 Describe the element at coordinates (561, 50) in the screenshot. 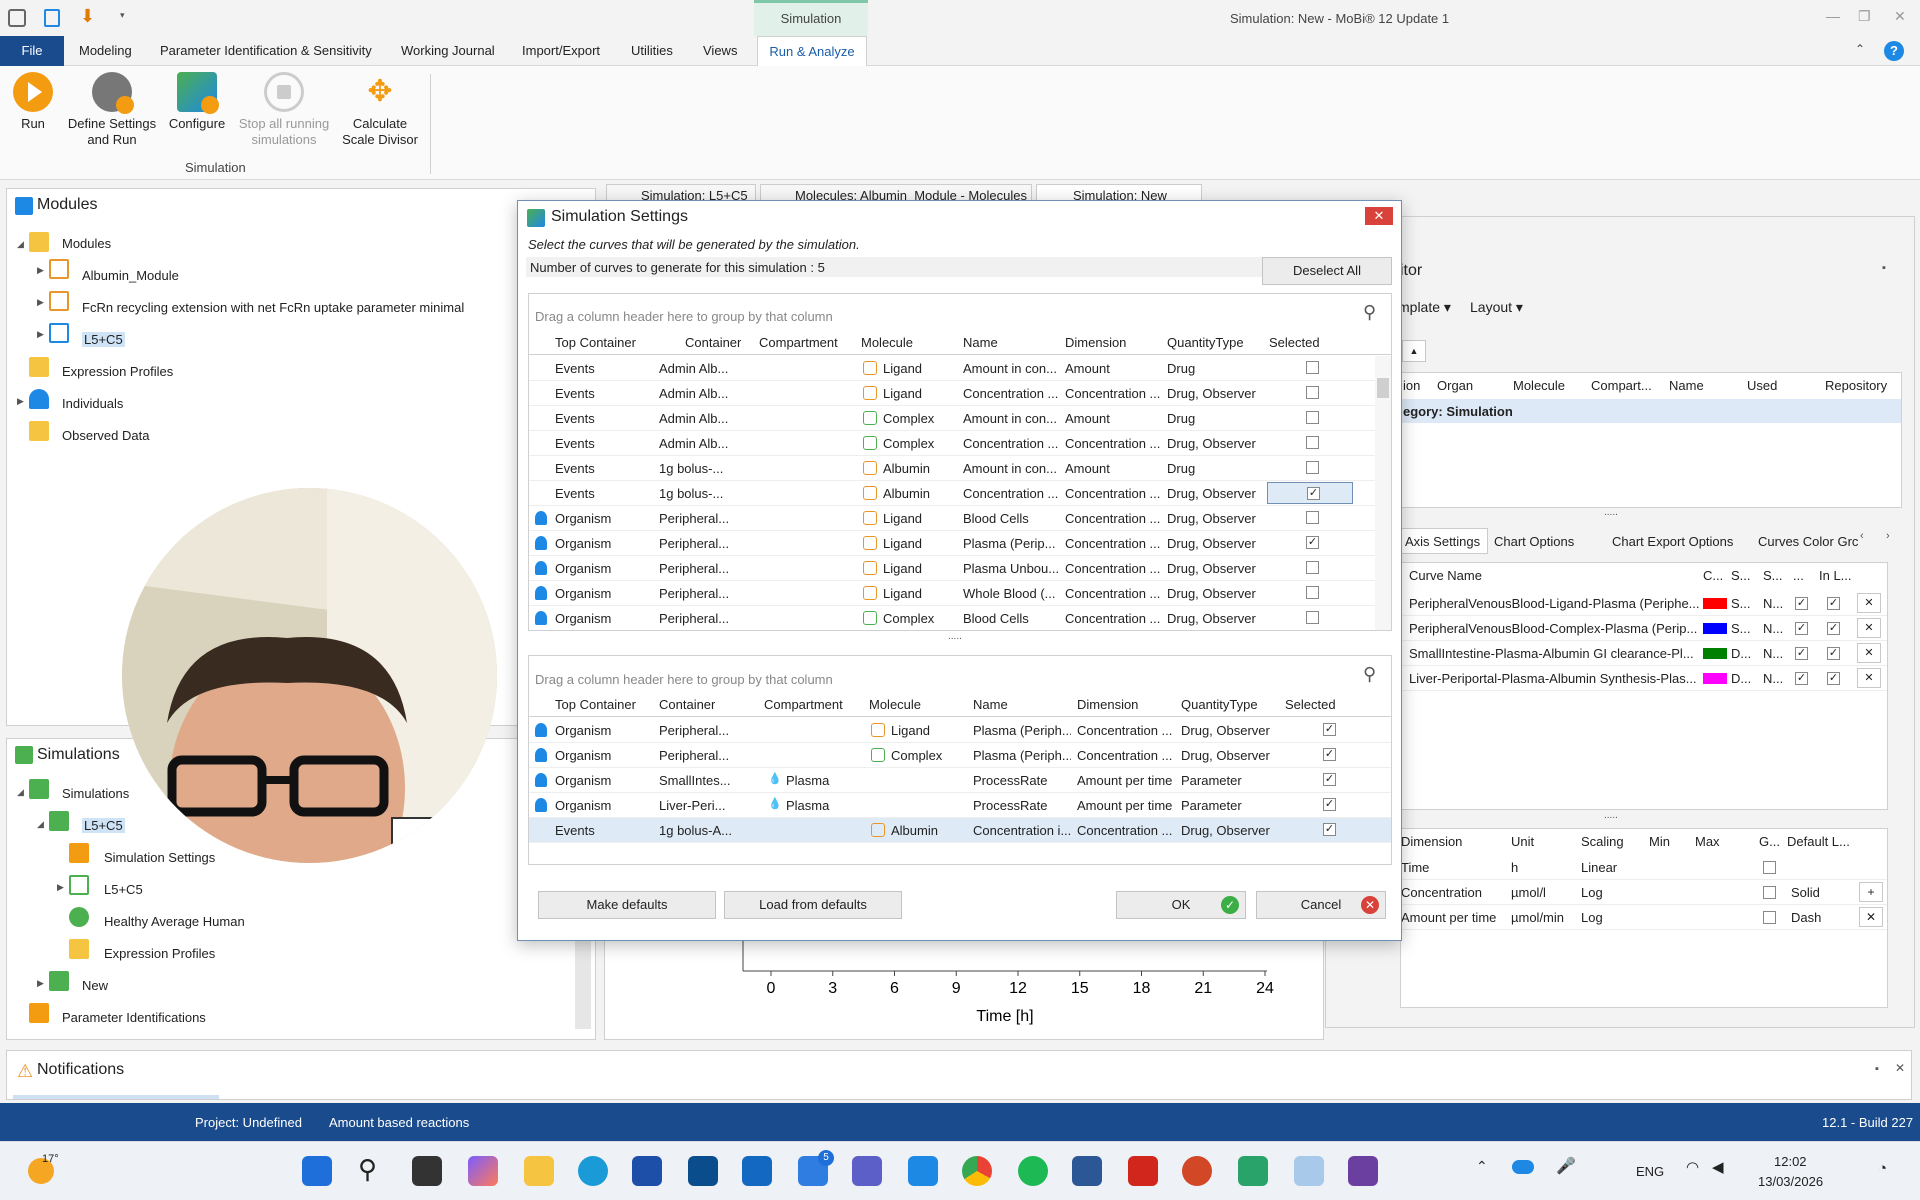

I see `menu-import-export: Import/Export` at that location.